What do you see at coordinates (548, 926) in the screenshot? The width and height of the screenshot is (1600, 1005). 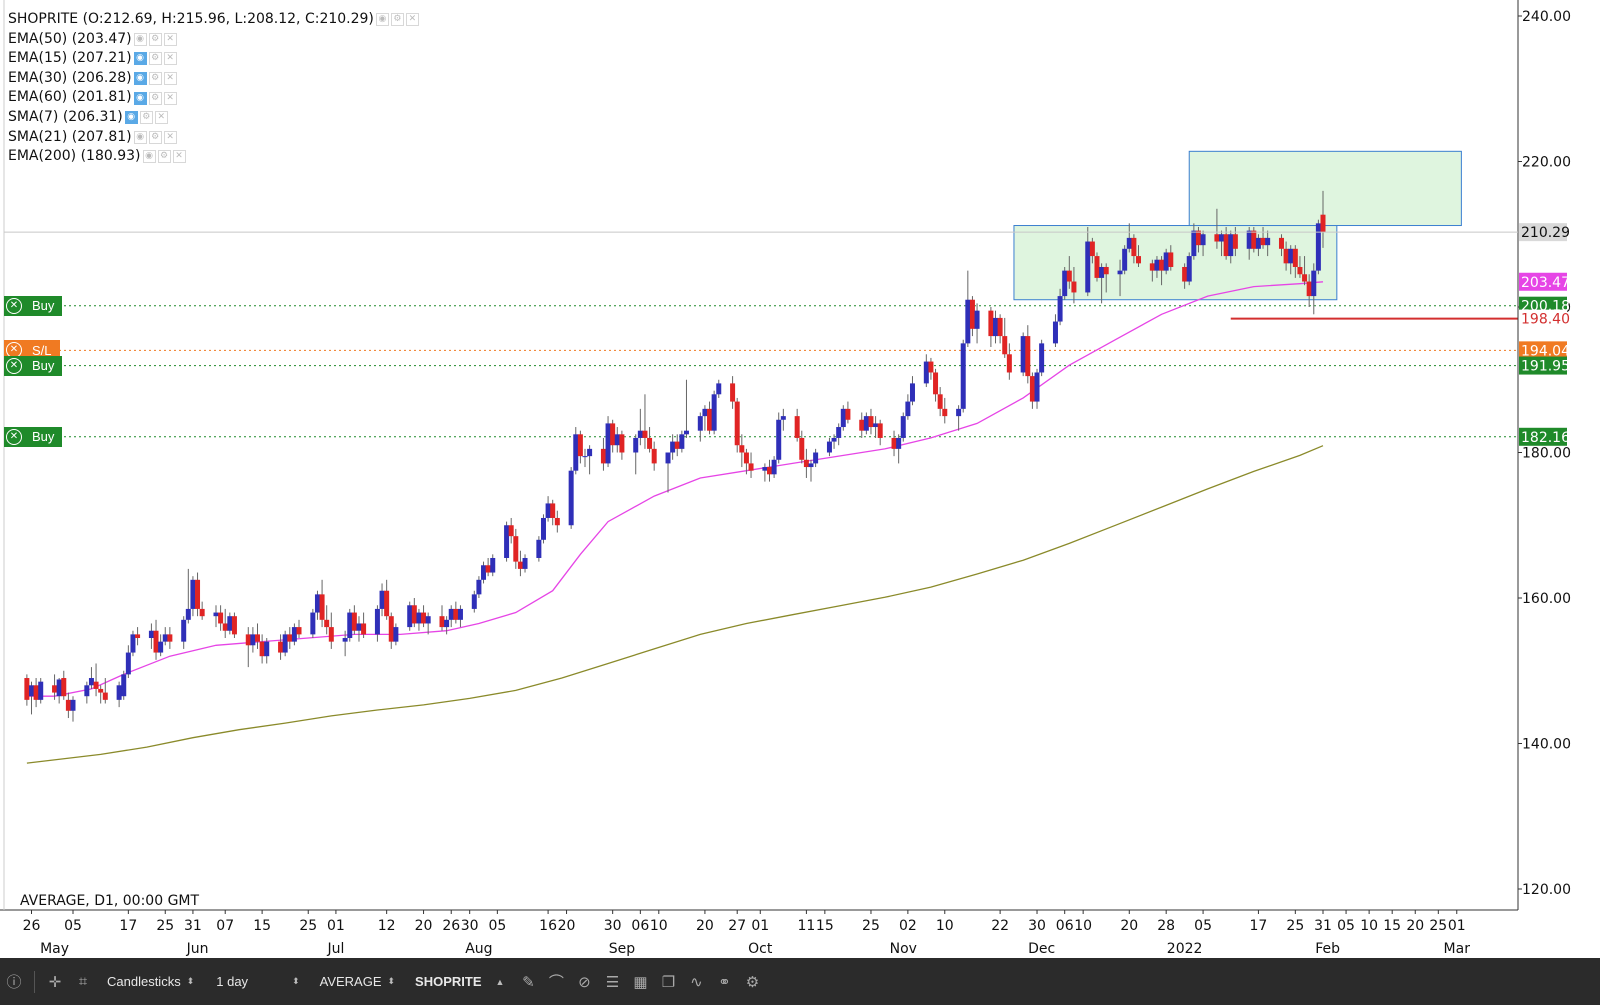 I see `x-tick-label: 16` at bounding box center [548, 926].